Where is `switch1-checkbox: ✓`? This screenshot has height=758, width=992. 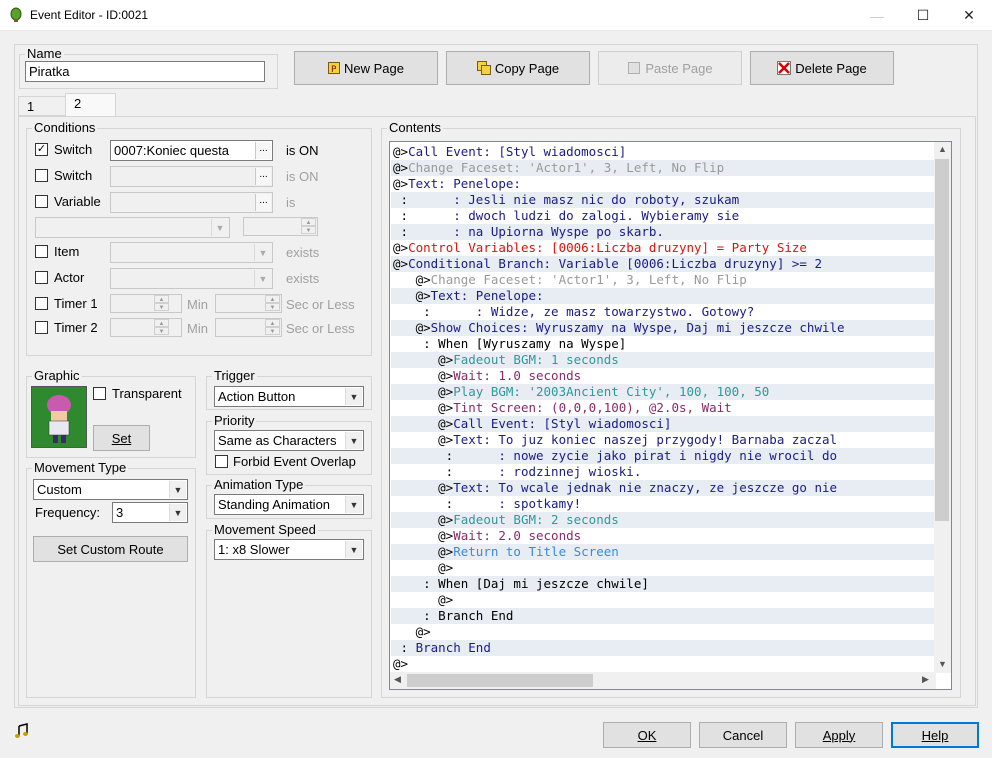 switch1-checkbox: ✓ is located at coordinates (41, 149).